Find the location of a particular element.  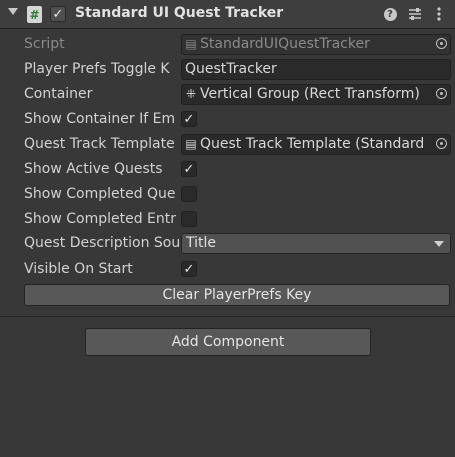

visible-on-start-checkbox: ✓ is located at coordinates (189, 269).